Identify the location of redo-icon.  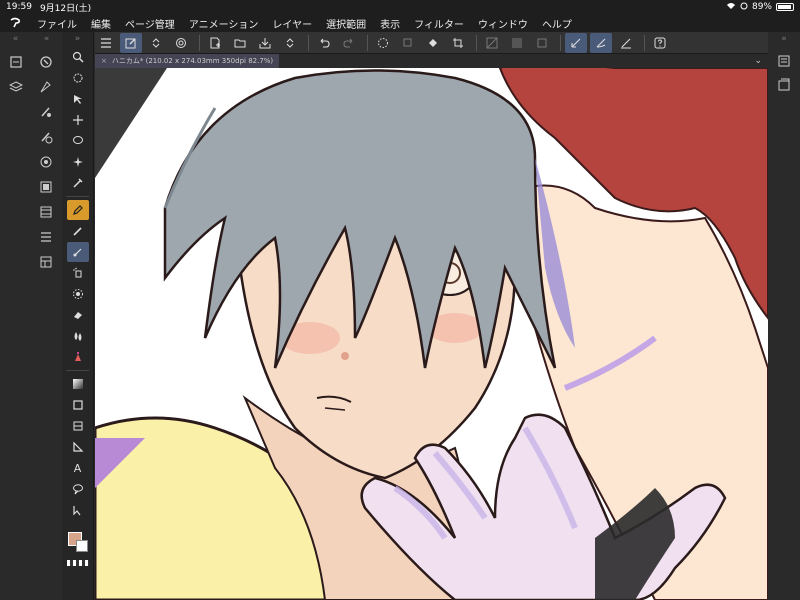
(349, 43).